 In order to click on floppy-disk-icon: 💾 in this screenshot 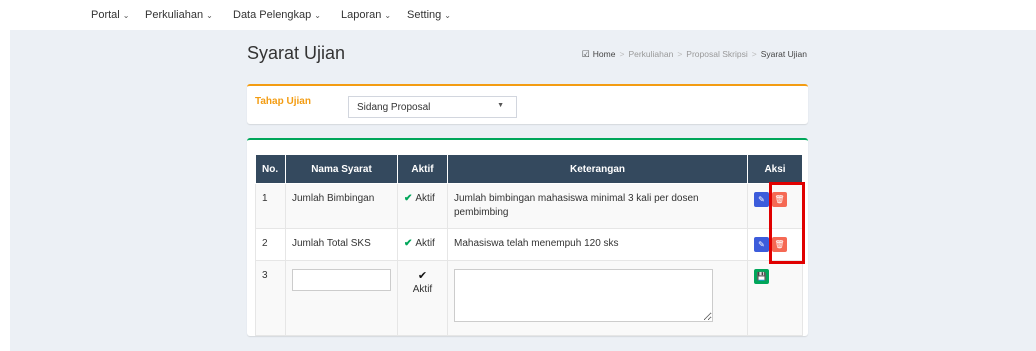, I will do `click(761, 276)`.